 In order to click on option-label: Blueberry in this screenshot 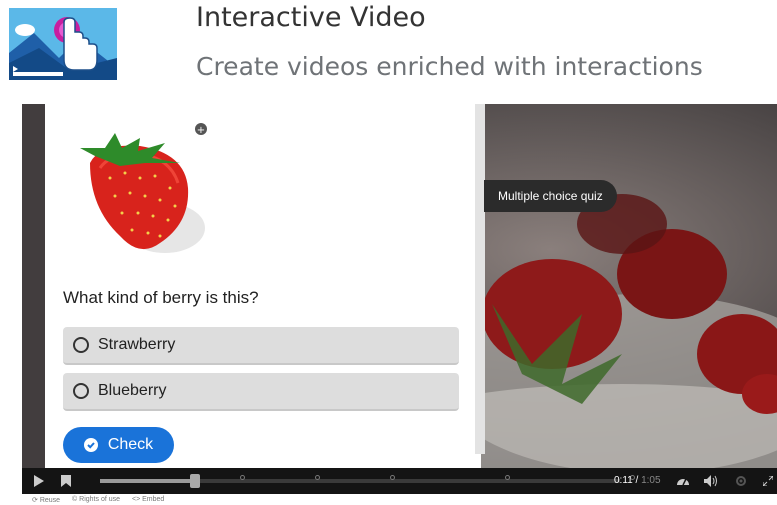, I will do `click(132, 390)`.